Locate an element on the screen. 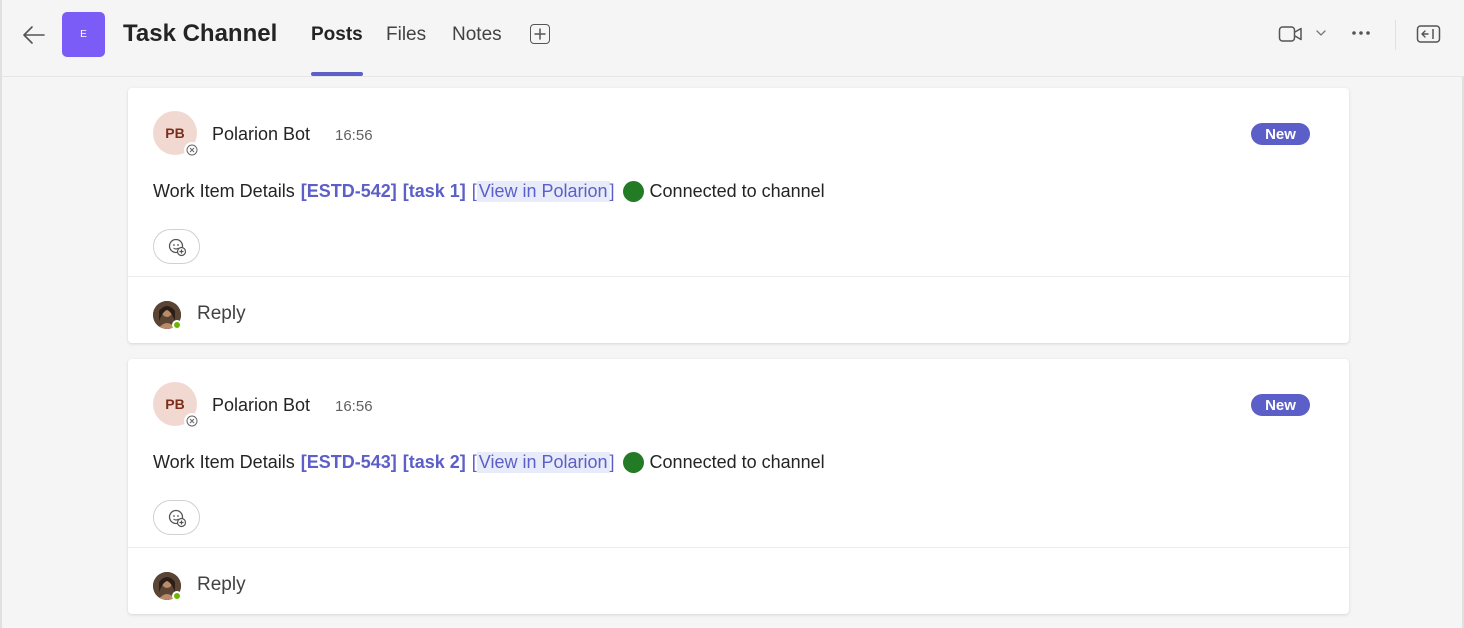 The height and width of the screenshot is (628, 1464). tab-notes: Notes is located at coordinates (477, 35).